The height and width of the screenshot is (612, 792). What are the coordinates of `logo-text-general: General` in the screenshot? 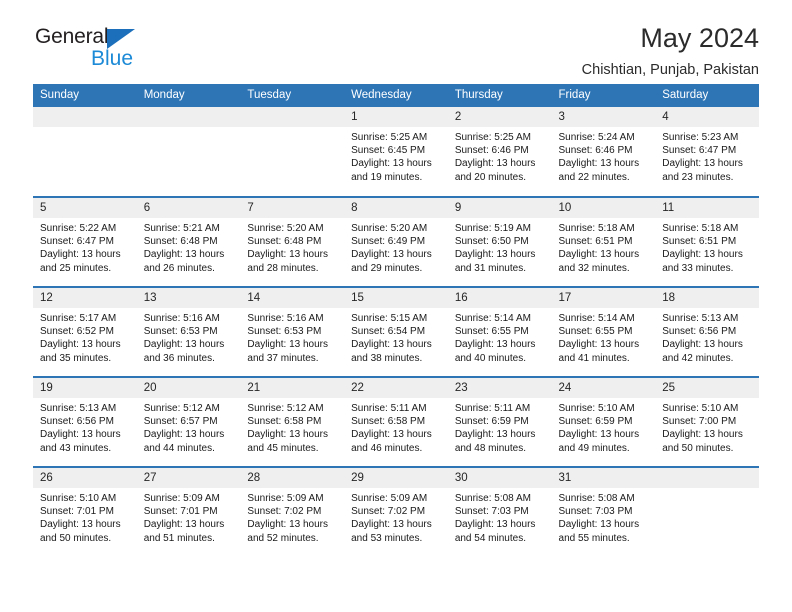 It's located at (72, 36).